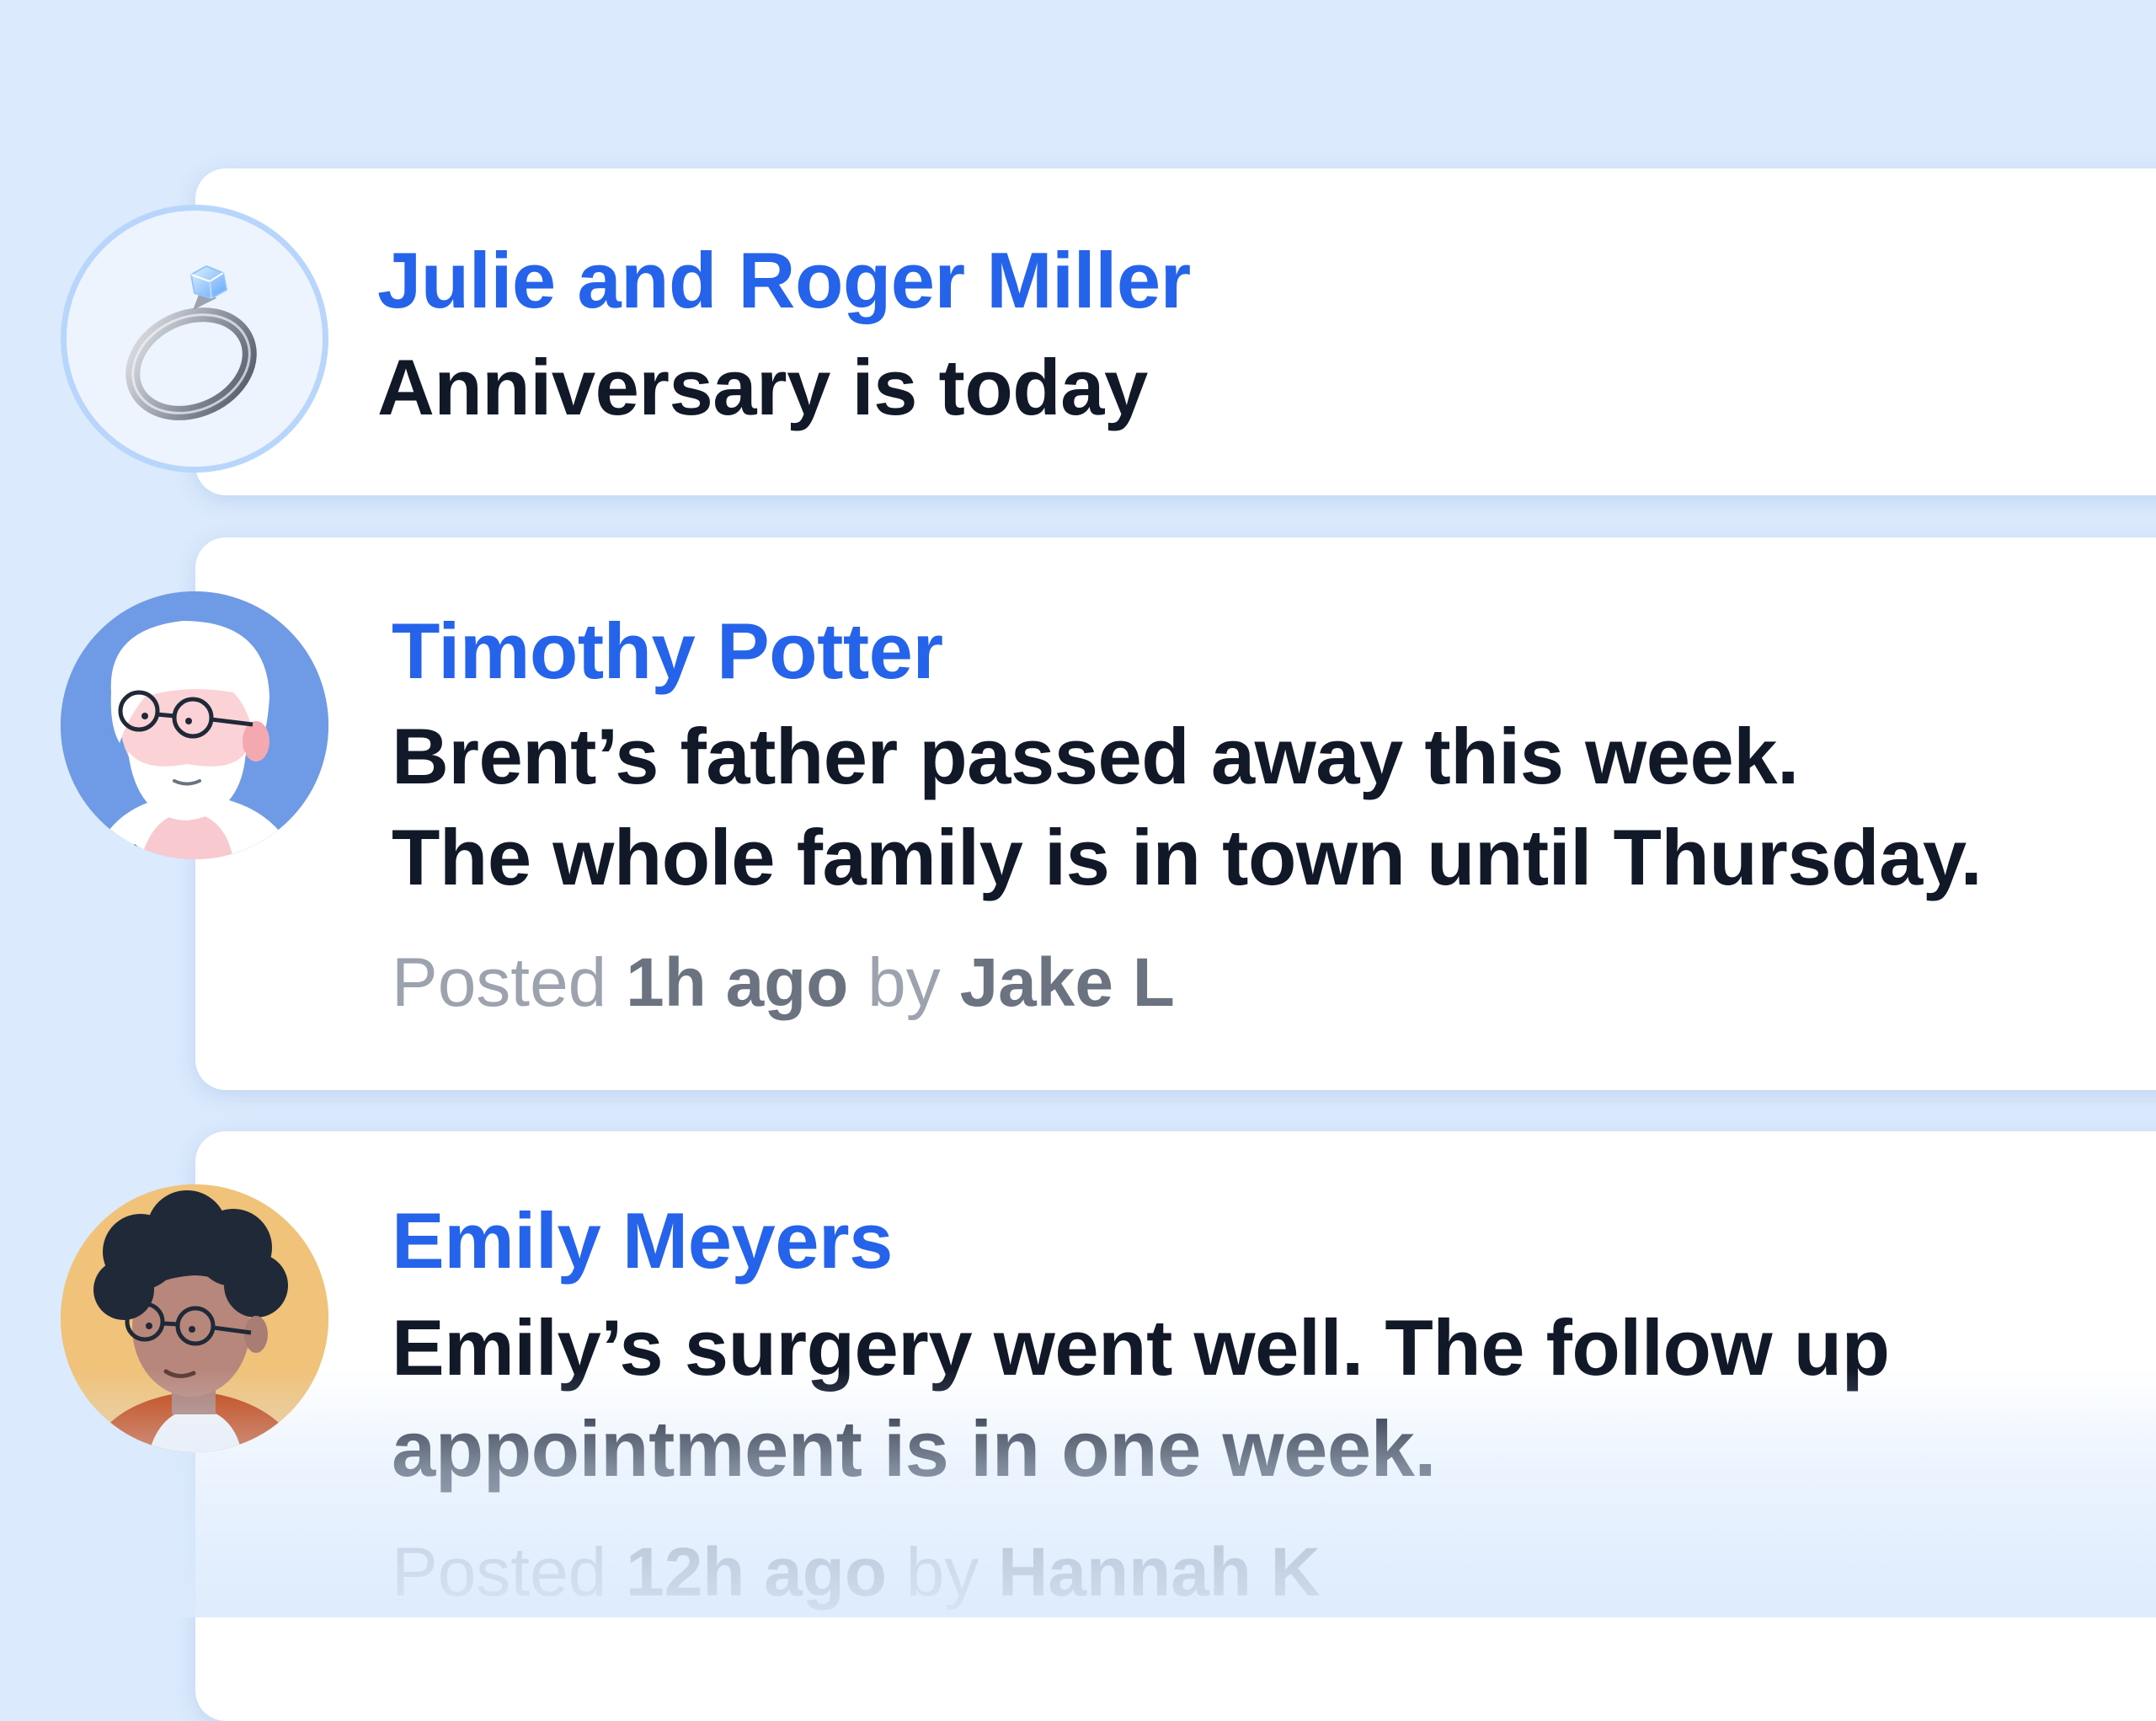 The image size is (2156, 1721). I want to click on message-line: appointment is in one week., so click(914, 1448).